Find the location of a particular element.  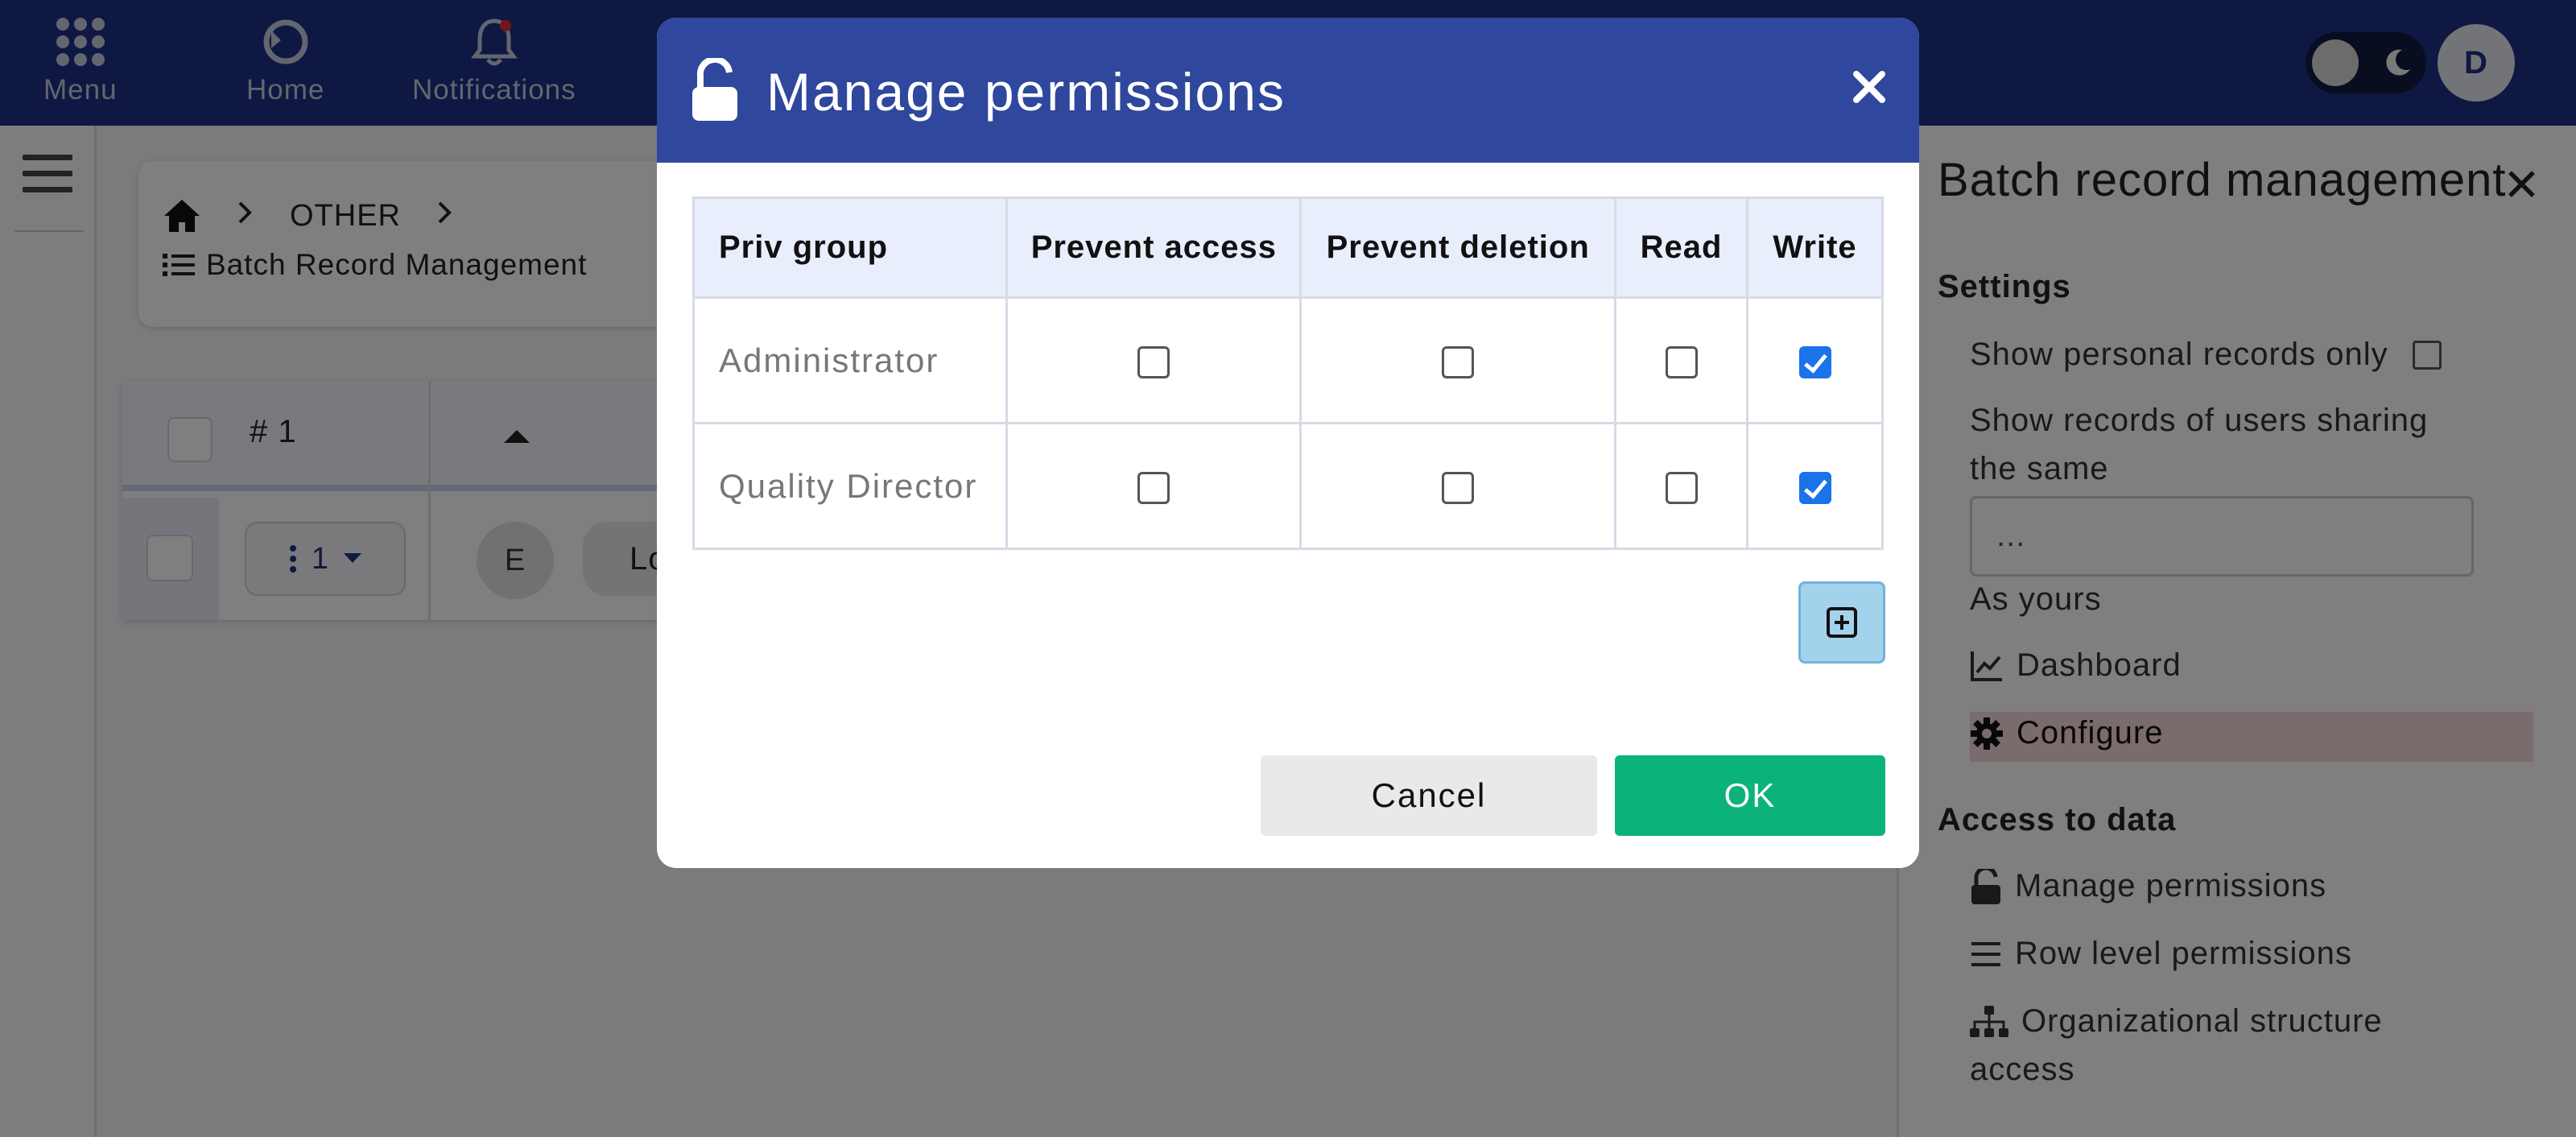

column-header: Priv group is located at coordinates (850, 247).